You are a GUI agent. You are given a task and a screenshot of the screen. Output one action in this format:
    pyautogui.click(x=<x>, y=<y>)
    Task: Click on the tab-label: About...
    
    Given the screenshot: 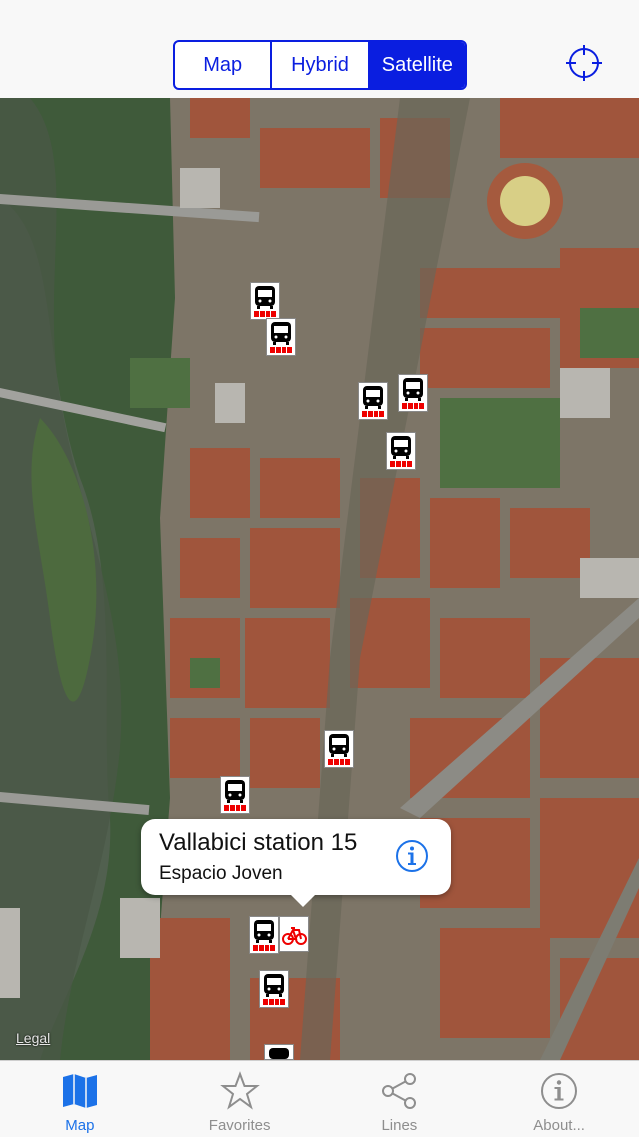 What is the action you would take?
    pyautogui.click(x=559, y=1125)
    